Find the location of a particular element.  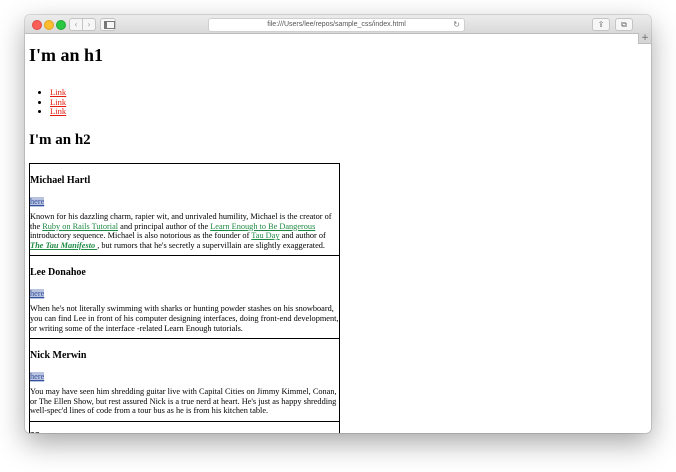

learn-enough-link: Learn Enough to Be Dangerous is located at coordinates (262, 226).